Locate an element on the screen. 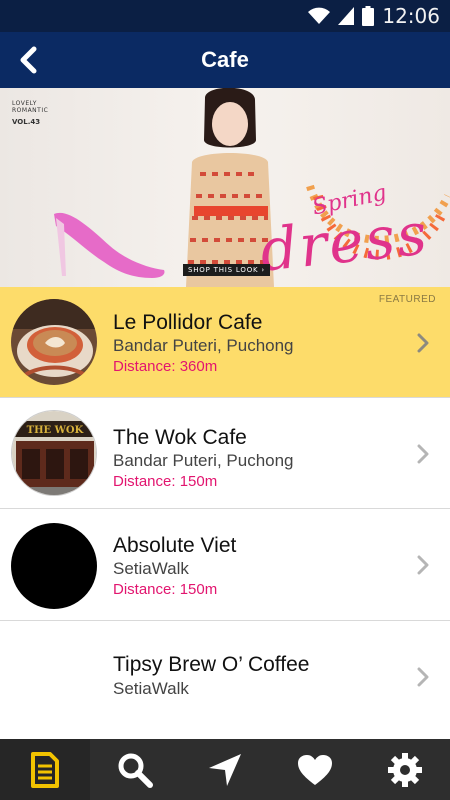 This screenshot has height=800, width=450. bottom-navigation is located at coordinates (225, 769).